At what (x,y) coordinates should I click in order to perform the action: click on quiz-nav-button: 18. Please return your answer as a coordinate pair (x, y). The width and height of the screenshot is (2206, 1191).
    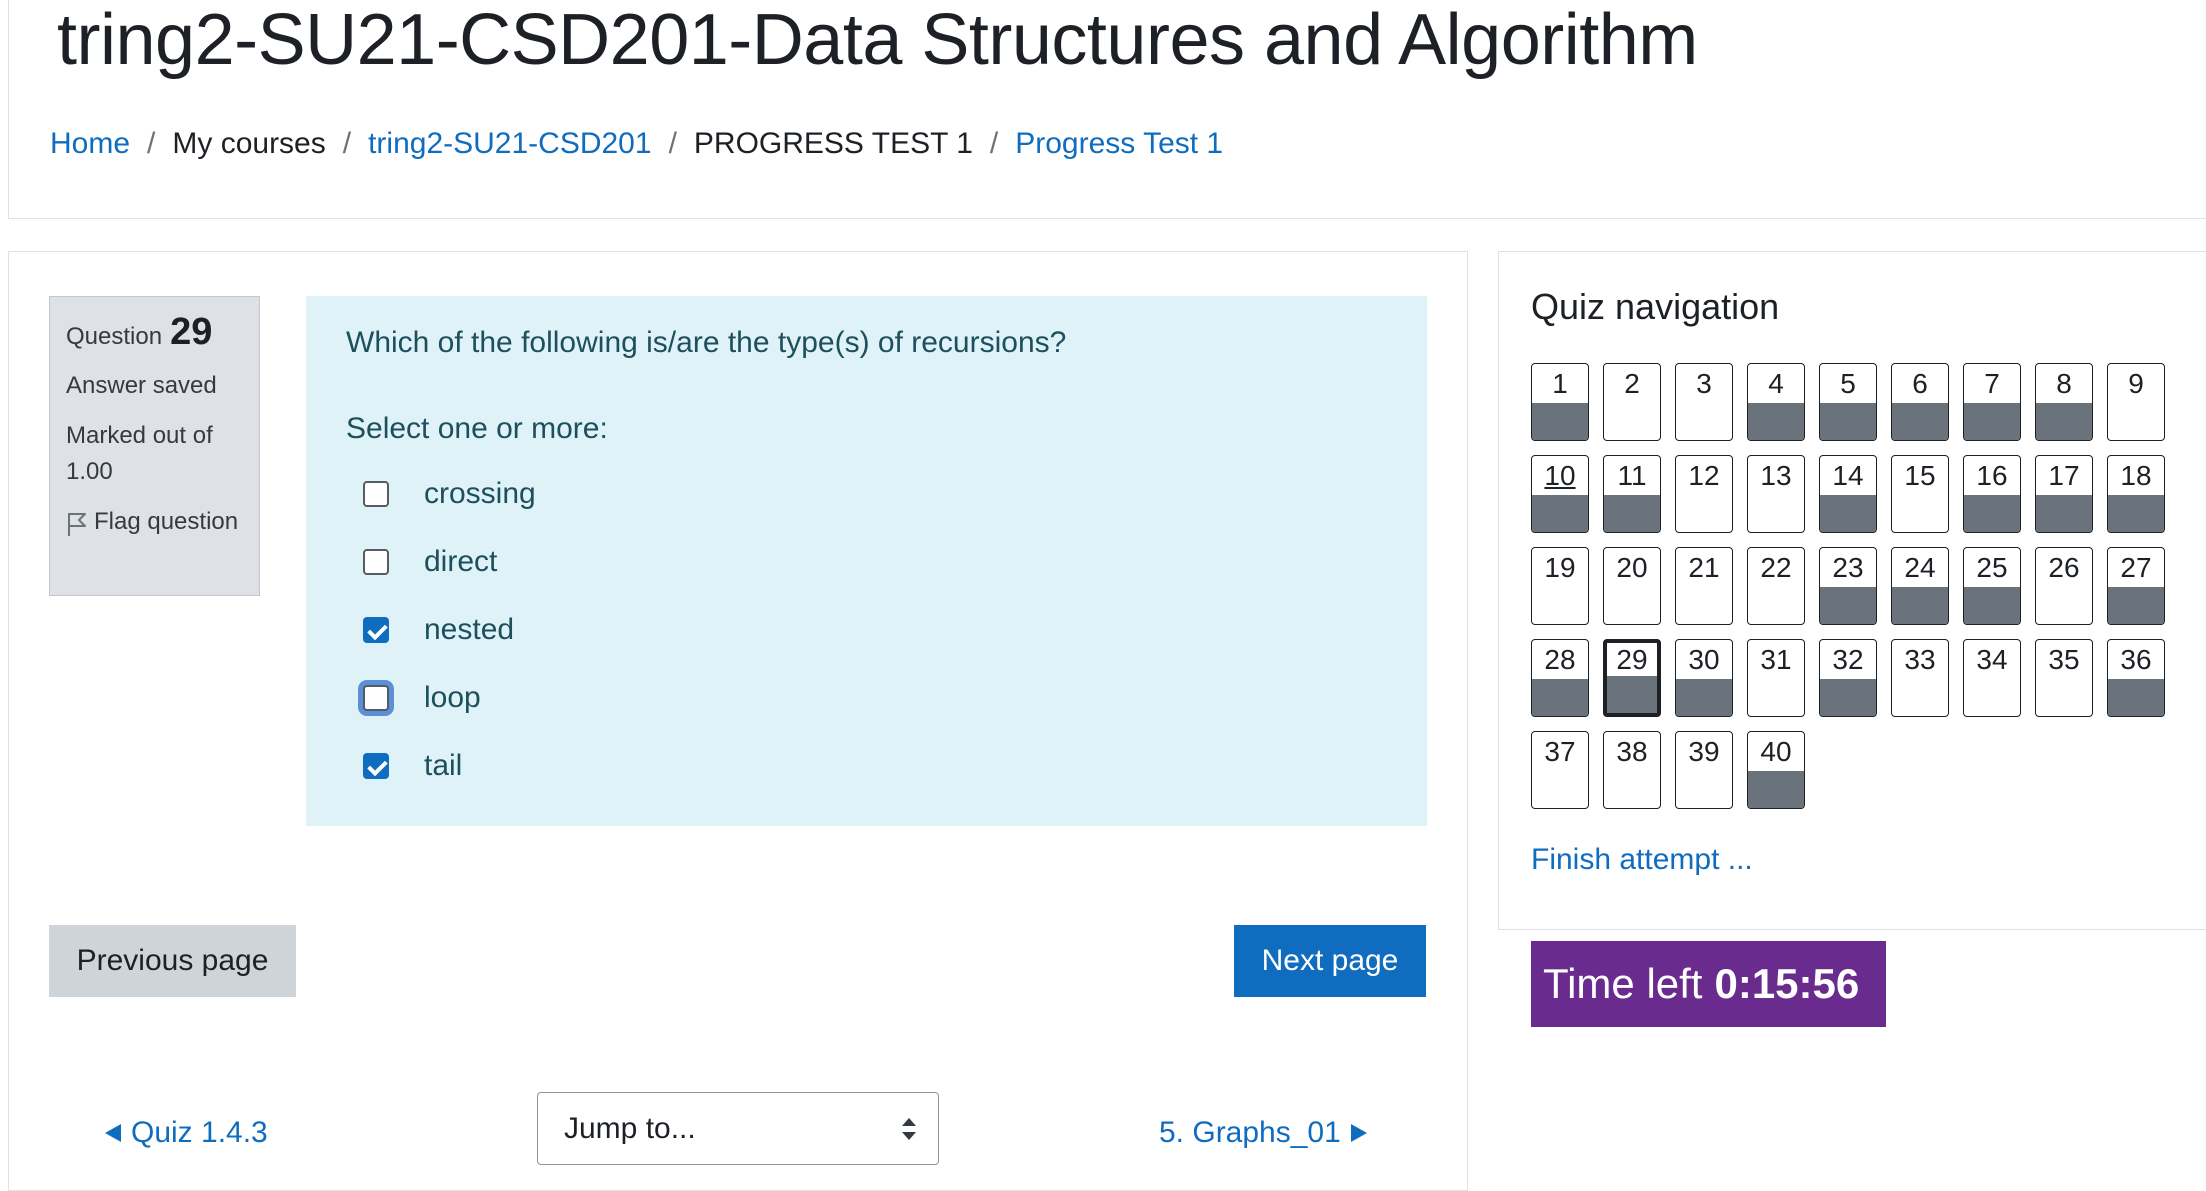
    Looking at the image, I should click on (2136, 494).